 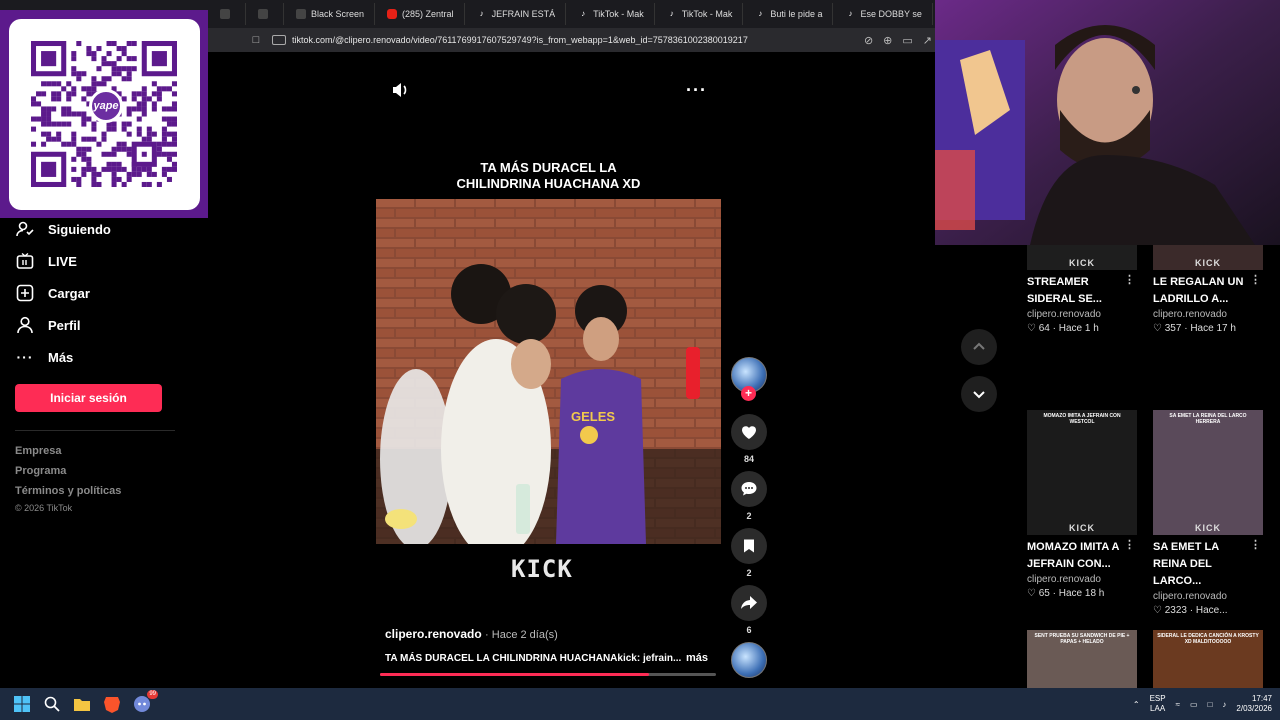 I want to click on video-scene: GELES, so click(x=548, y=371).